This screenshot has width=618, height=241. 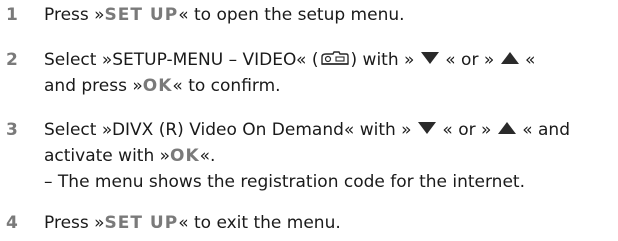 I want to click on text-segment: « to open the setup menu., so click(x=291, y=15).